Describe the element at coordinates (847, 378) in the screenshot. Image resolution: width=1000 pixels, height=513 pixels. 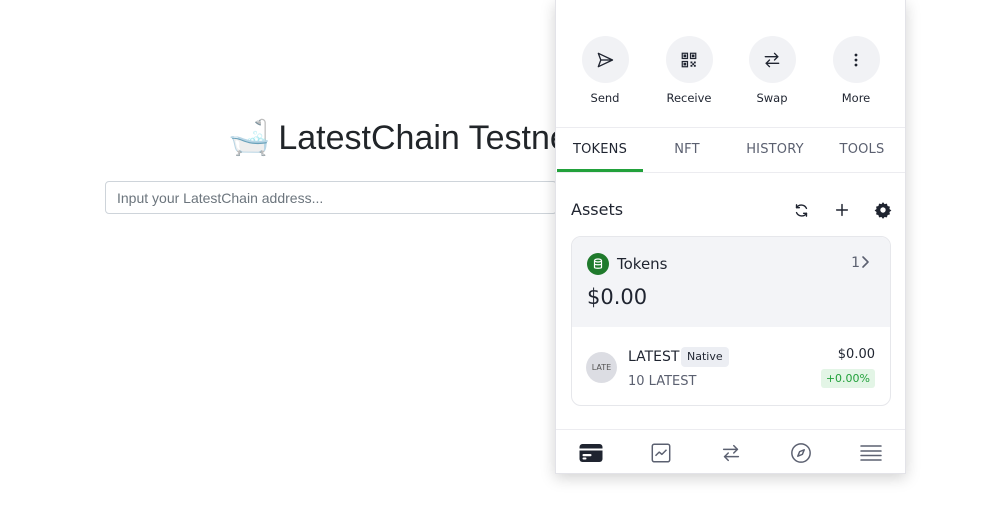
I see `token-change-badge: +0.00%` at that location.